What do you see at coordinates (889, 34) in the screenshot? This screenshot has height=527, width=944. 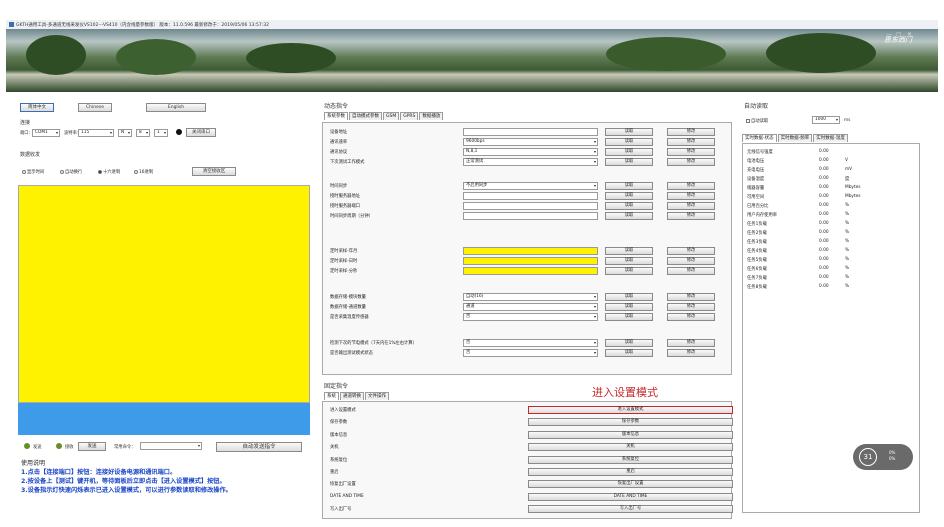 I see `minimize-icon: —` at bounding box center [889, 34].